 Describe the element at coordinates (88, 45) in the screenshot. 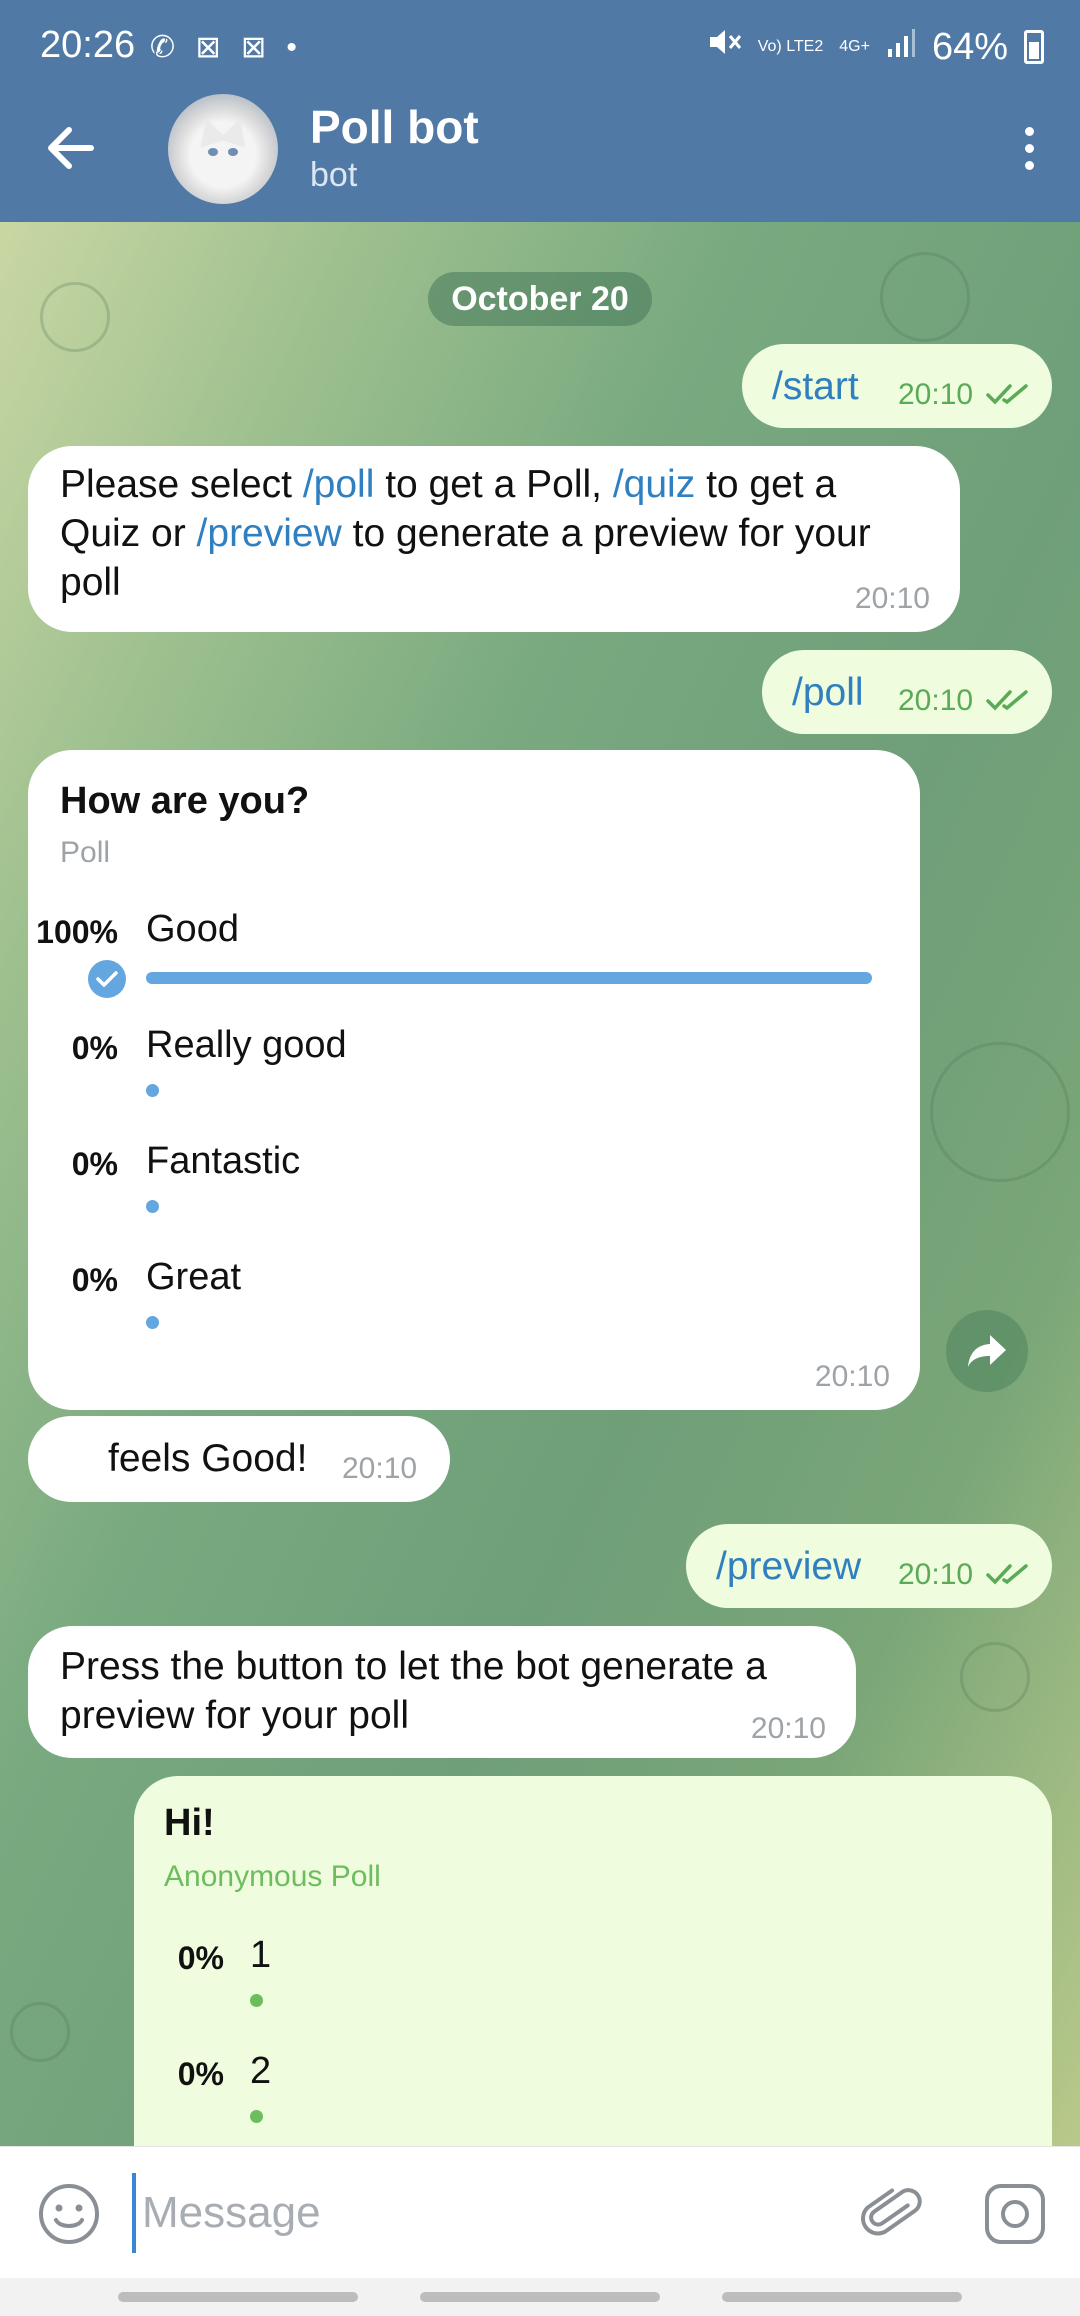

I see `status-time: 20:26` at that location.